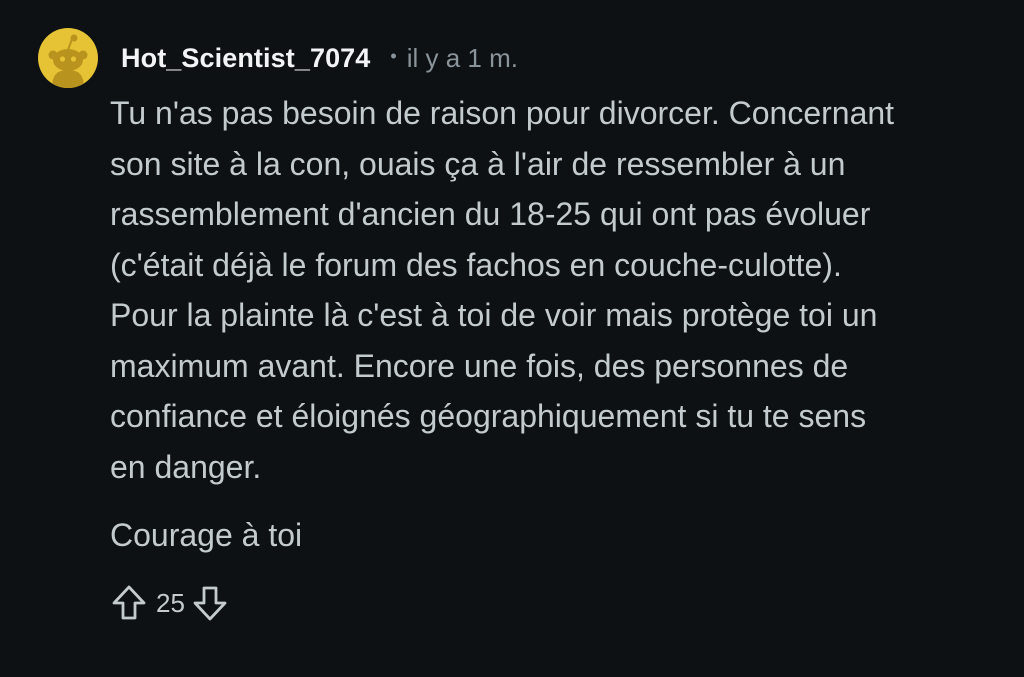  I want to click on snoo-avatar-icon, so click(68, 61).